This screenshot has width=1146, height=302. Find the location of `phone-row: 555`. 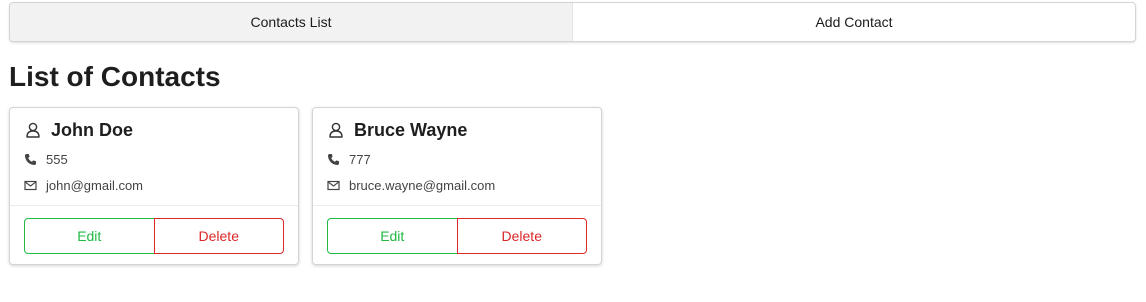

phone-row: 555 is located at coordinates (154, 159).